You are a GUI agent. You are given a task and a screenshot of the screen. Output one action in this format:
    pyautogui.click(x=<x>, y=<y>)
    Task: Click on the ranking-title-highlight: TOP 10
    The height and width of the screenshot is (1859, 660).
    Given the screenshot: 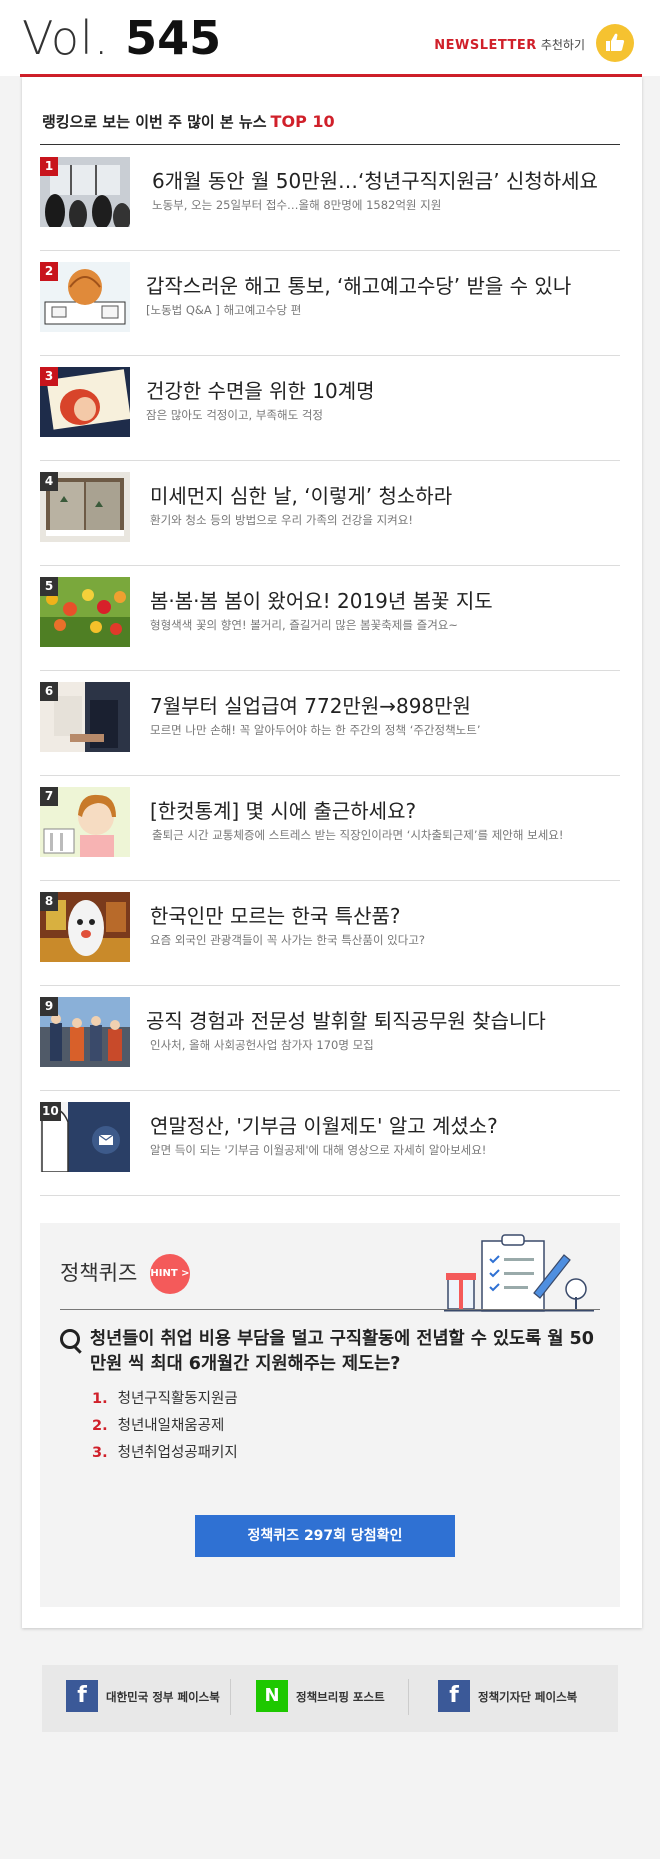 What is the action you would take?
    pyautogui.click(x=302, y=121)
    